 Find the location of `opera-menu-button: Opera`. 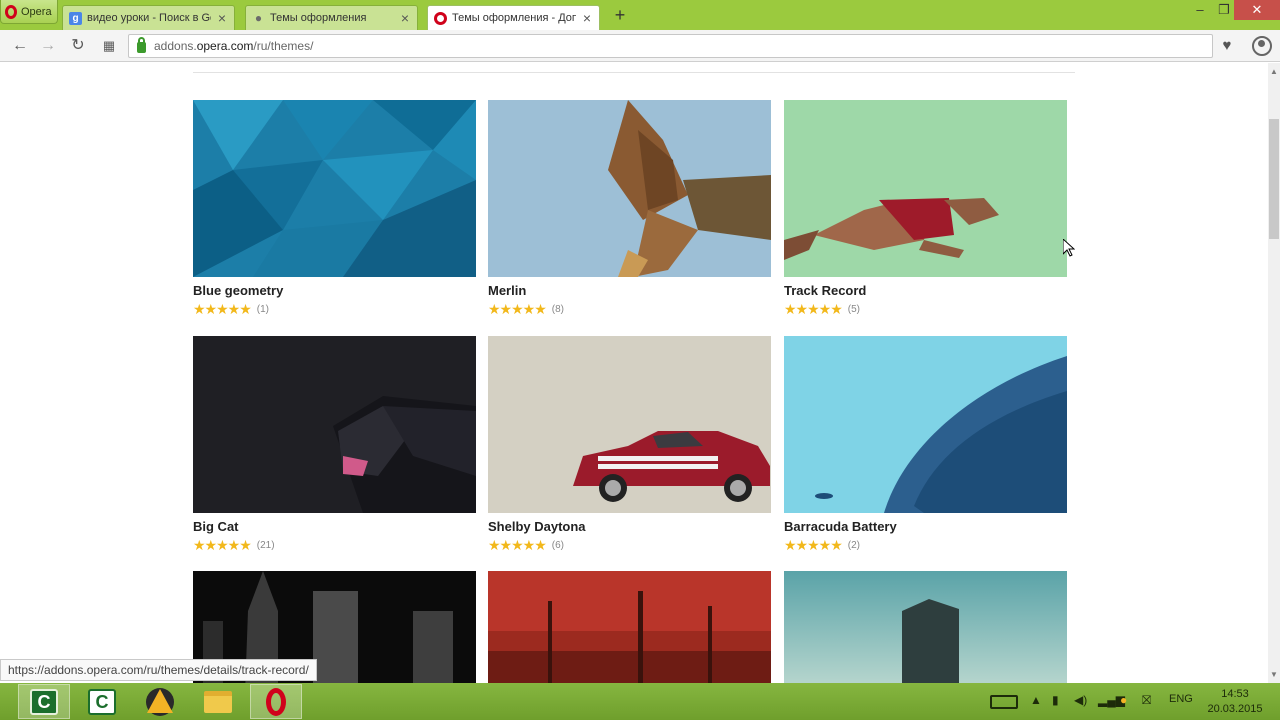

opera-menu-button: Opera is located at coordinates (29, 12).